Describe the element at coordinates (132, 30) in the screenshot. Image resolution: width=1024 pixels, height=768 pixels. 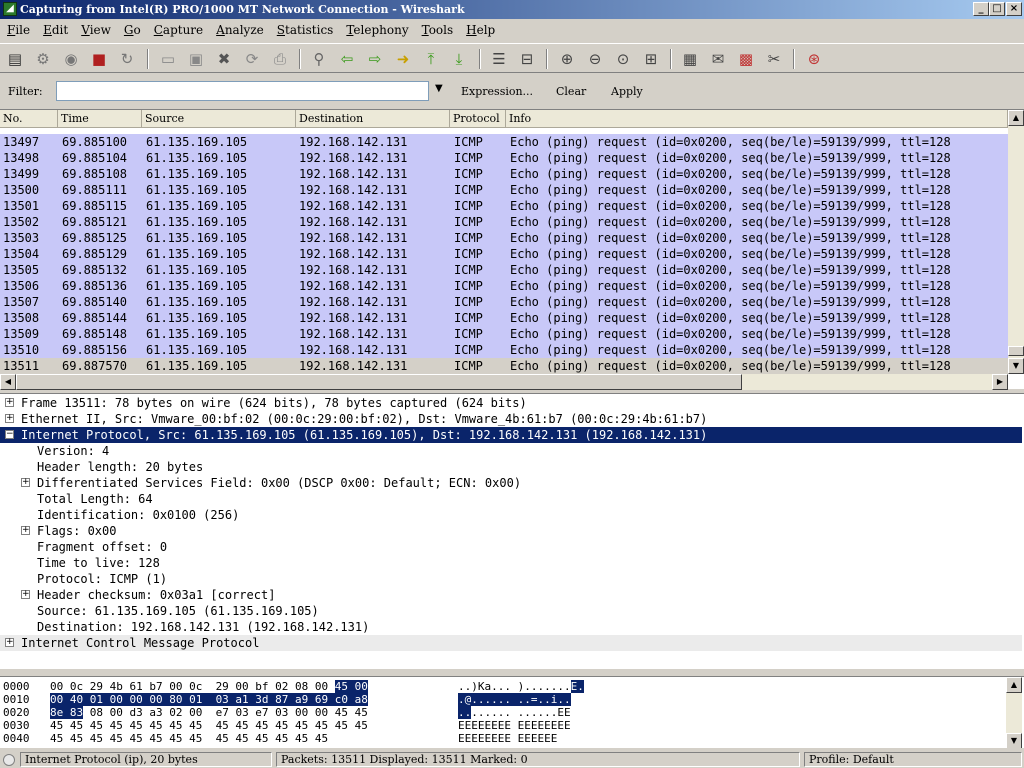
I see `menu-go: Go` at that location.